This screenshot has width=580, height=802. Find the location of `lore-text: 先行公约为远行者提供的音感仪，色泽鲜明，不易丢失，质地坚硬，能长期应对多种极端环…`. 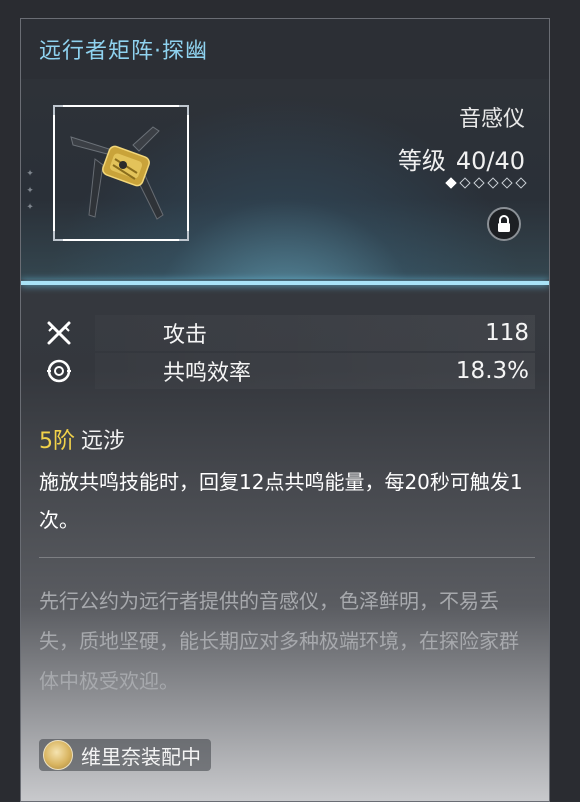

lore-text: 先行公约为远行者提供的音感仪，色泽鲜明，不易丢失，质地坚硬，能长期应对多种极端环… is located at coordinates (279, 641).